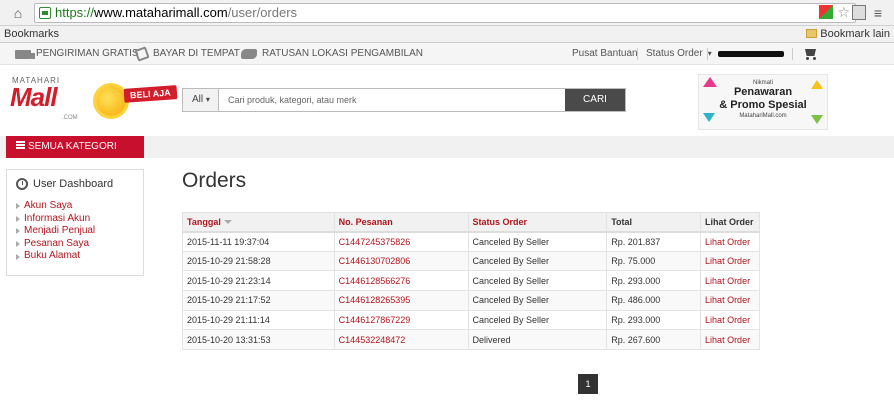  Describe the element at coordinates (25, 54) in the screenshot. I see `truck-icon` at that location.